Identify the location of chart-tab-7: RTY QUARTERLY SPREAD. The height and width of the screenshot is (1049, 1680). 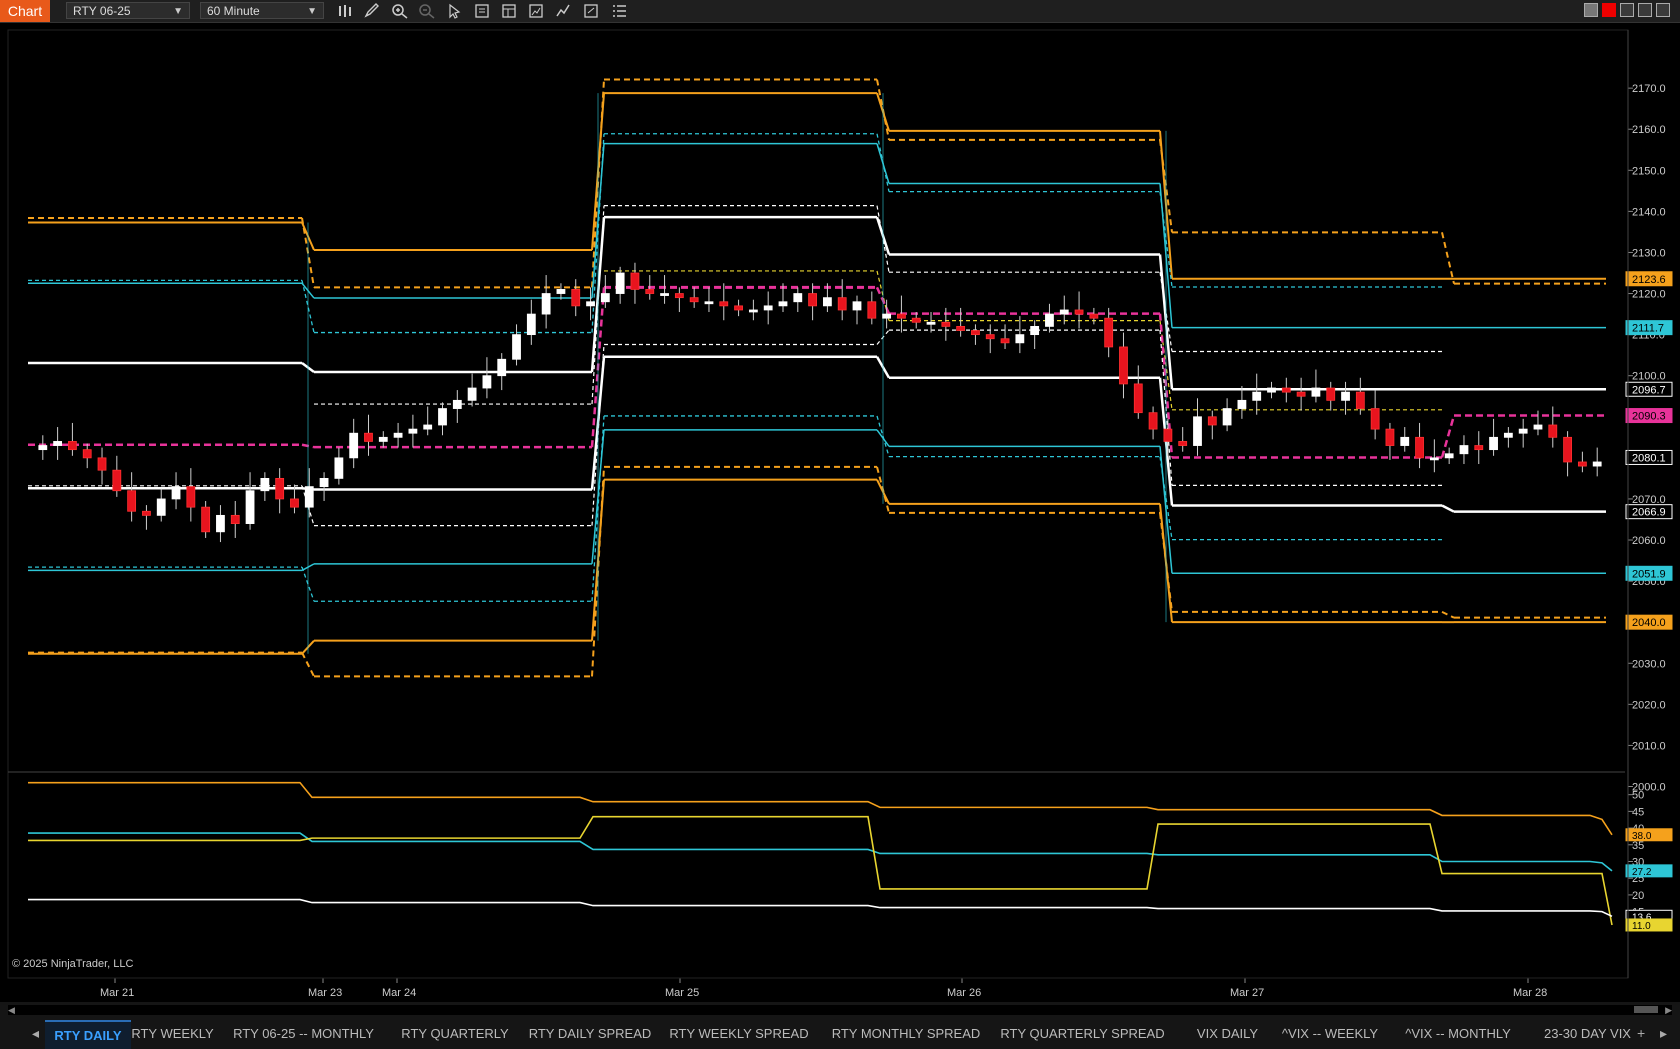
(1082, 1033).